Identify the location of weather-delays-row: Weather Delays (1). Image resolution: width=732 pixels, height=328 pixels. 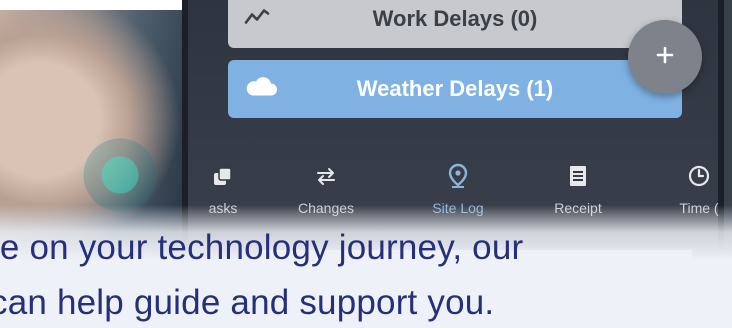
(455, 89).